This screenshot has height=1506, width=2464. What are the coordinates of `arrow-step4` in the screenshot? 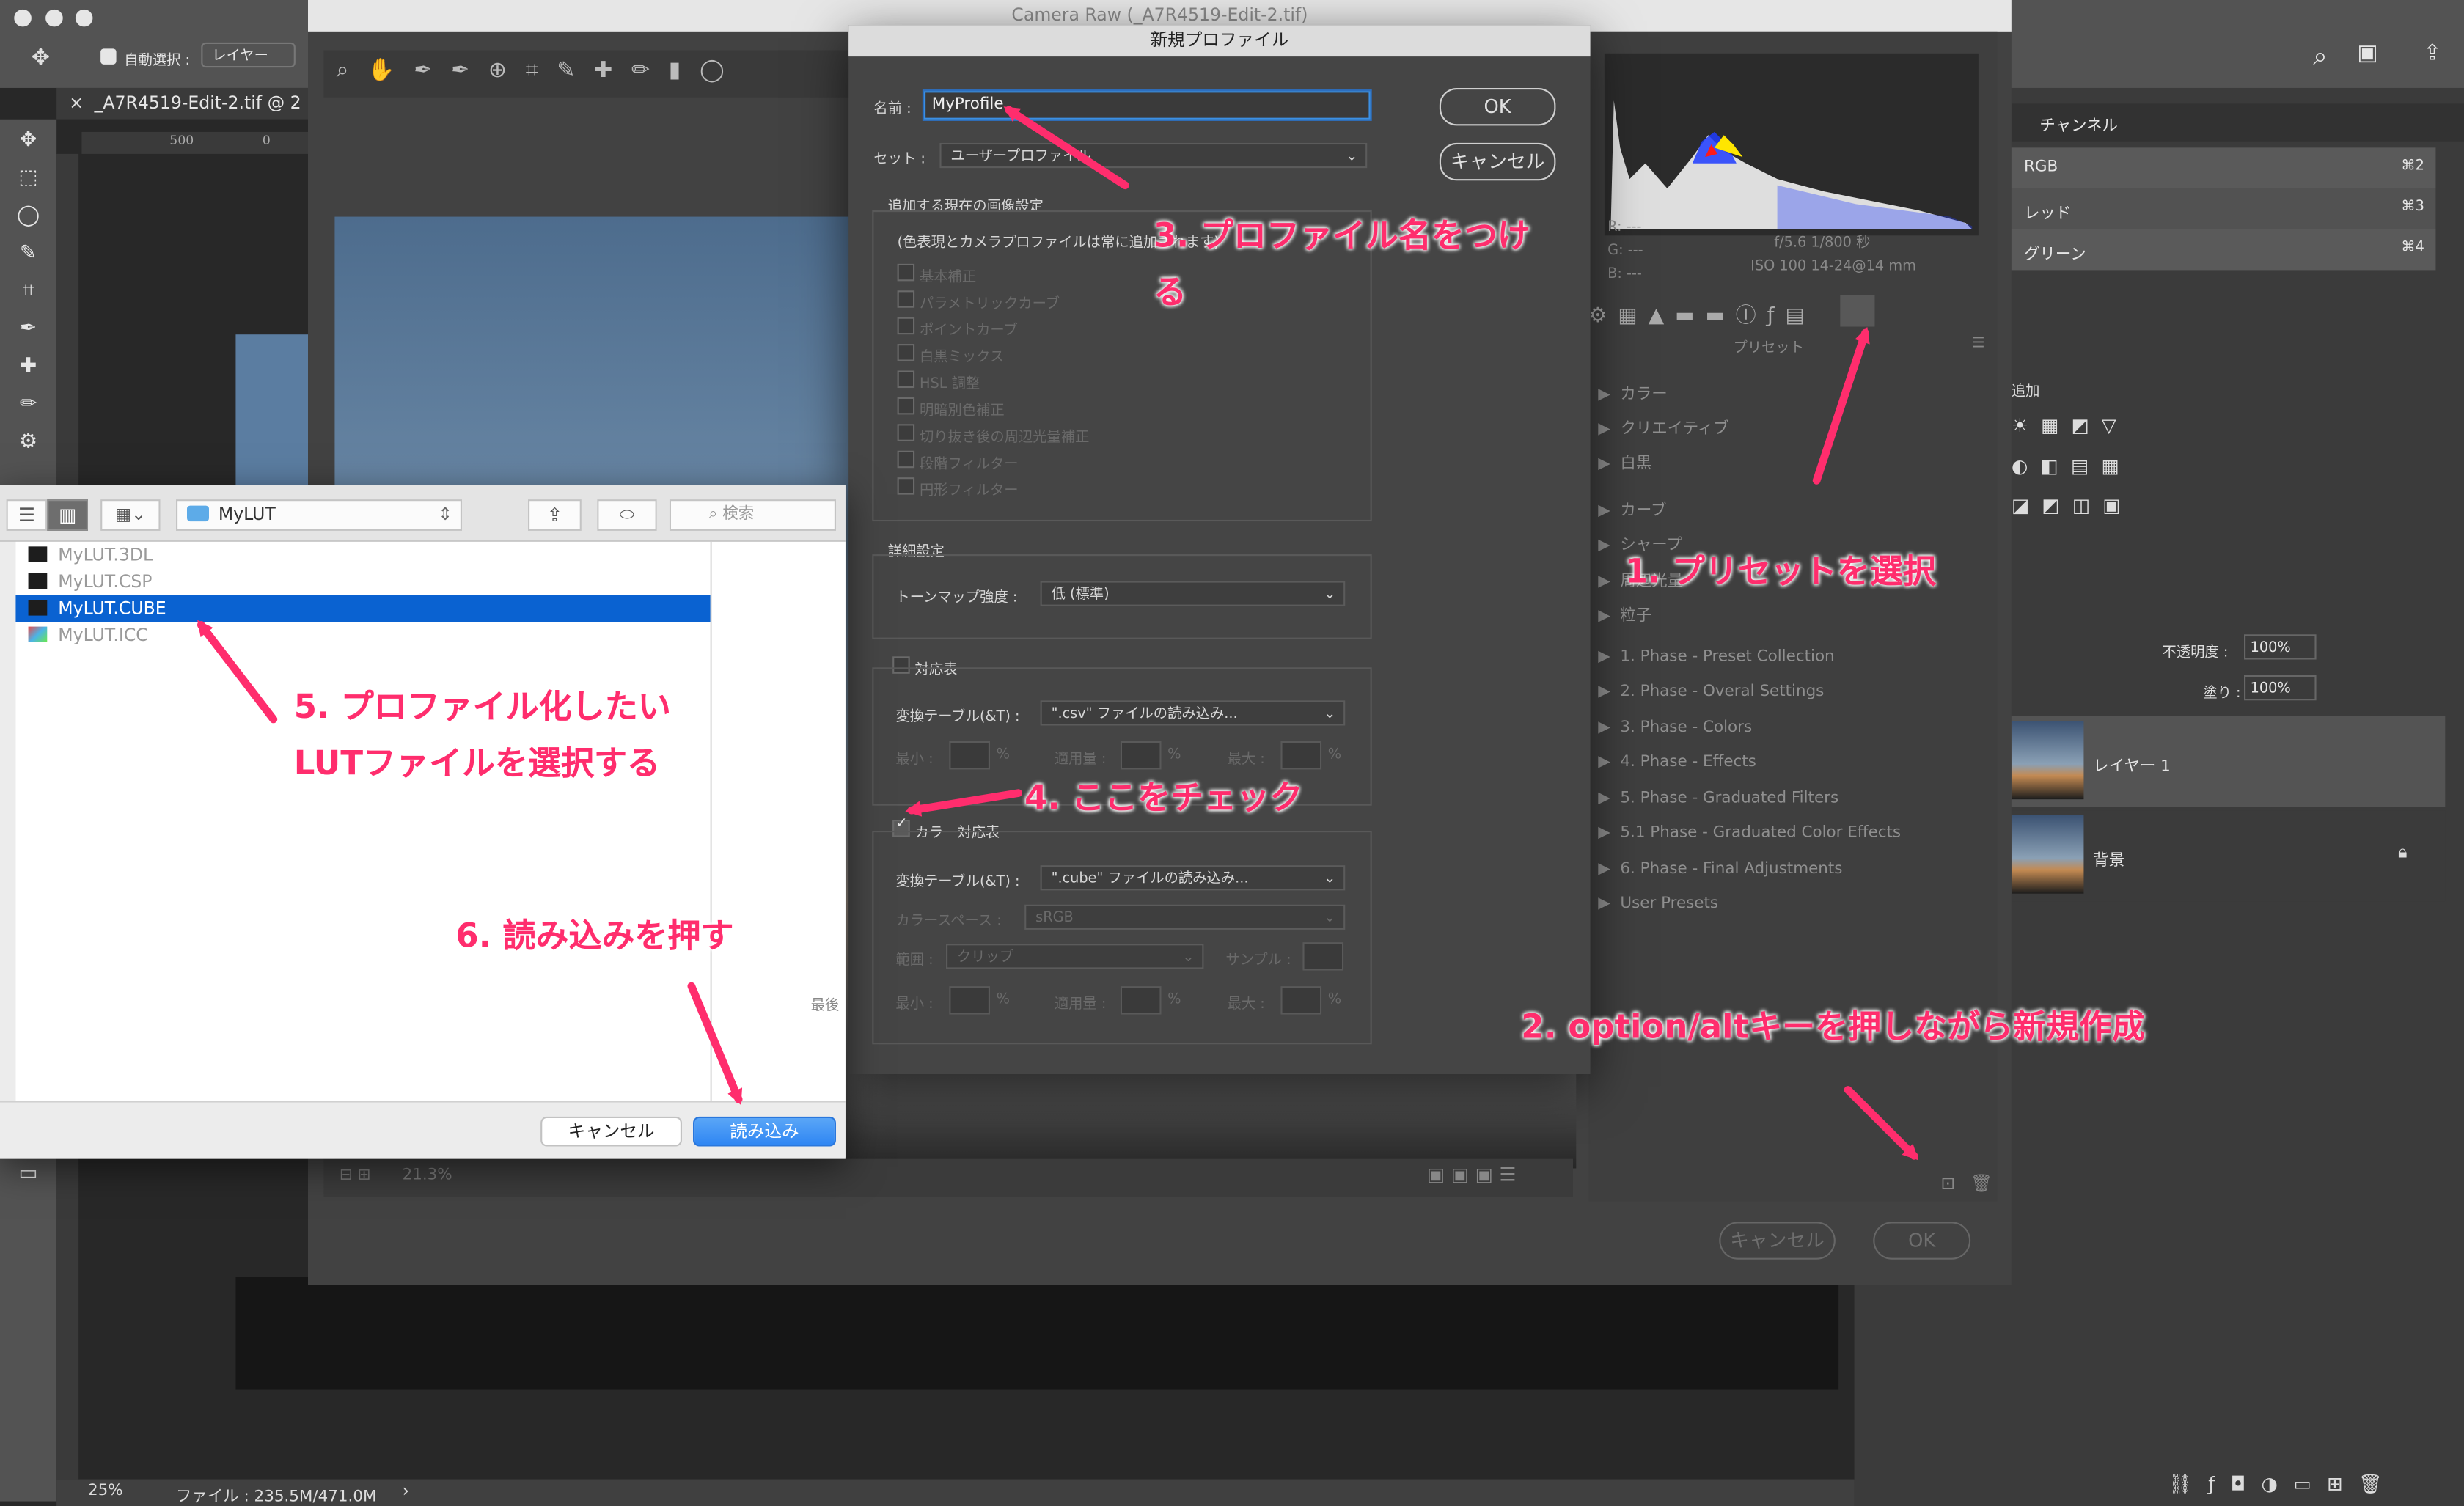 It's located at (963, 803).